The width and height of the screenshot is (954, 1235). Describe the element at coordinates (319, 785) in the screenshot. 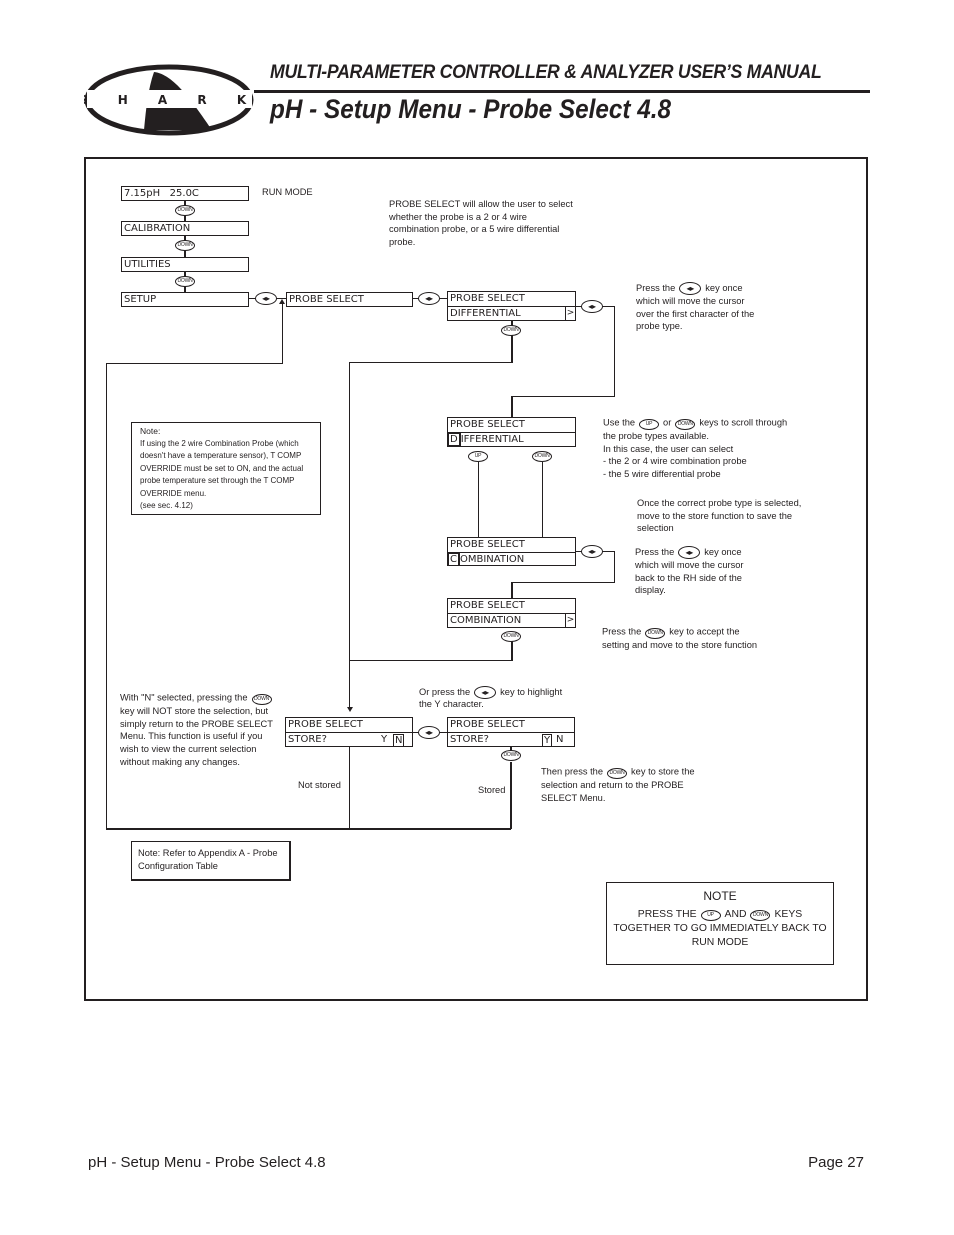

I see `not-stored-label: Not stored` at that location.